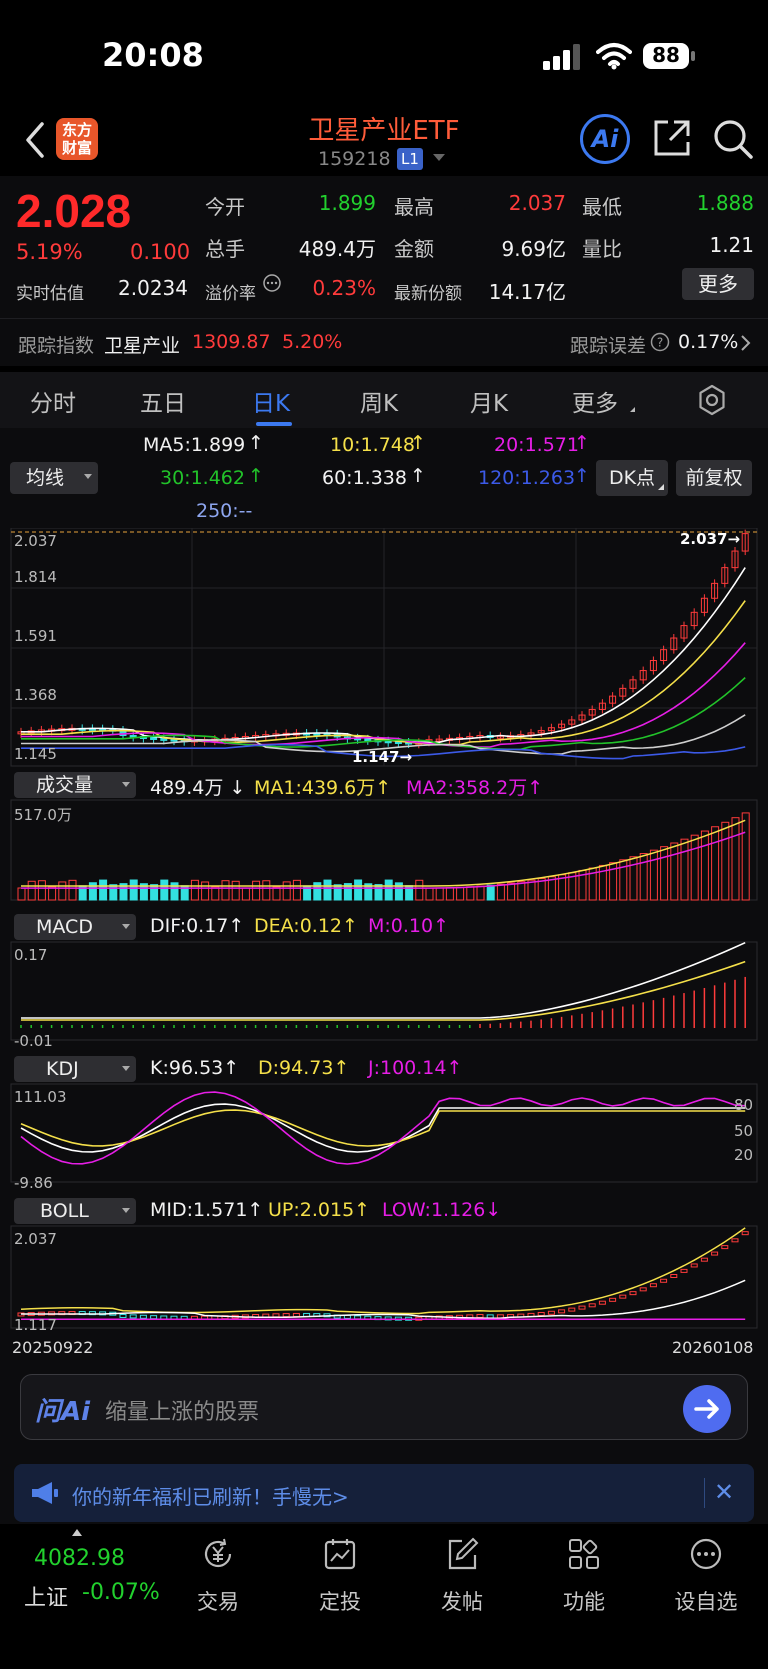  What do you see at coordinates (312, 342) in the screenshot?
I see `tracking-index-pct: 5.20%` at bounding box center [312, 342].